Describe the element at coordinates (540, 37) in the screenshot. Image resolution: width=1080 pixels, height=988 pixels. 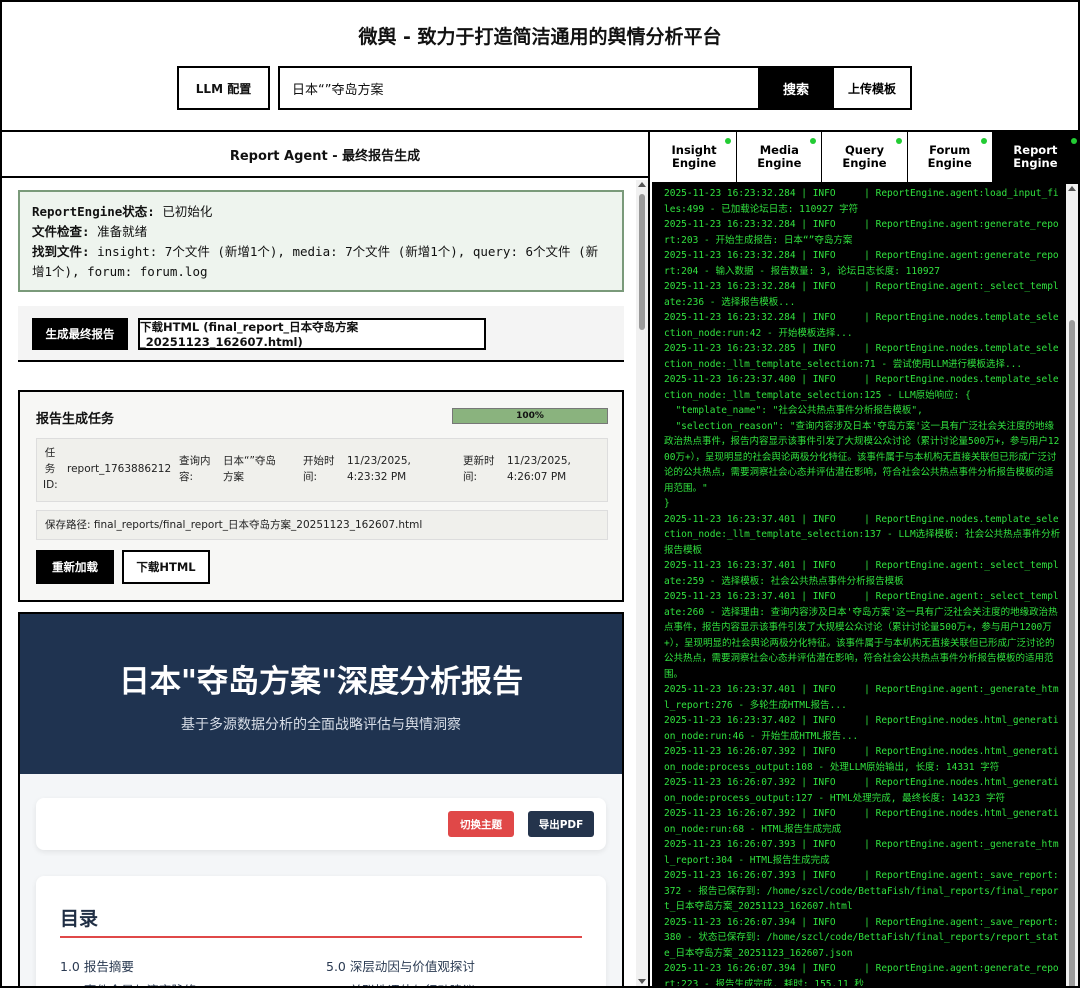
I see `app-title: 微舆 - 致力于打造简洁通用的舆情分析平台` at that location.